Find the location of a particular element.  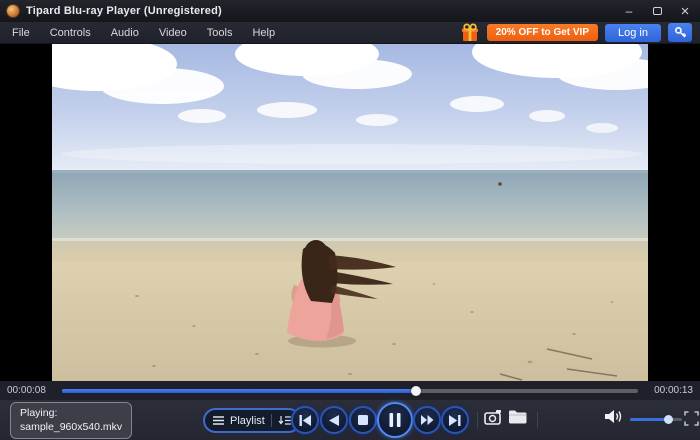

rewind-button is located at coordinates (334, 420).